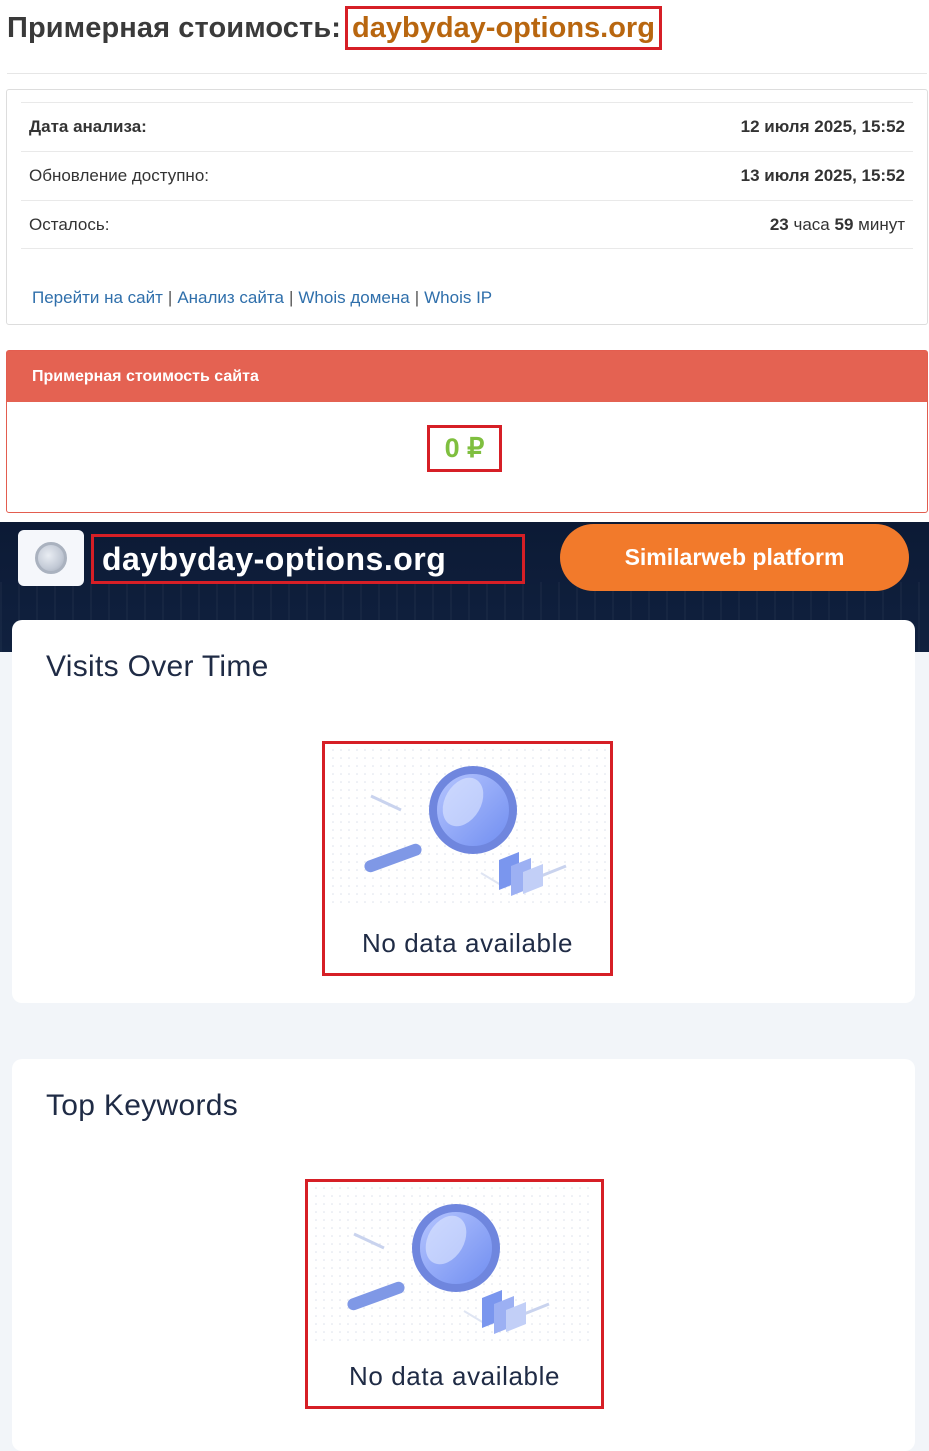 The width and height of the screenshot is (929, 1451). I want to click on update-available-value: 13 июля 2025, 15:52, so click(822, 175).